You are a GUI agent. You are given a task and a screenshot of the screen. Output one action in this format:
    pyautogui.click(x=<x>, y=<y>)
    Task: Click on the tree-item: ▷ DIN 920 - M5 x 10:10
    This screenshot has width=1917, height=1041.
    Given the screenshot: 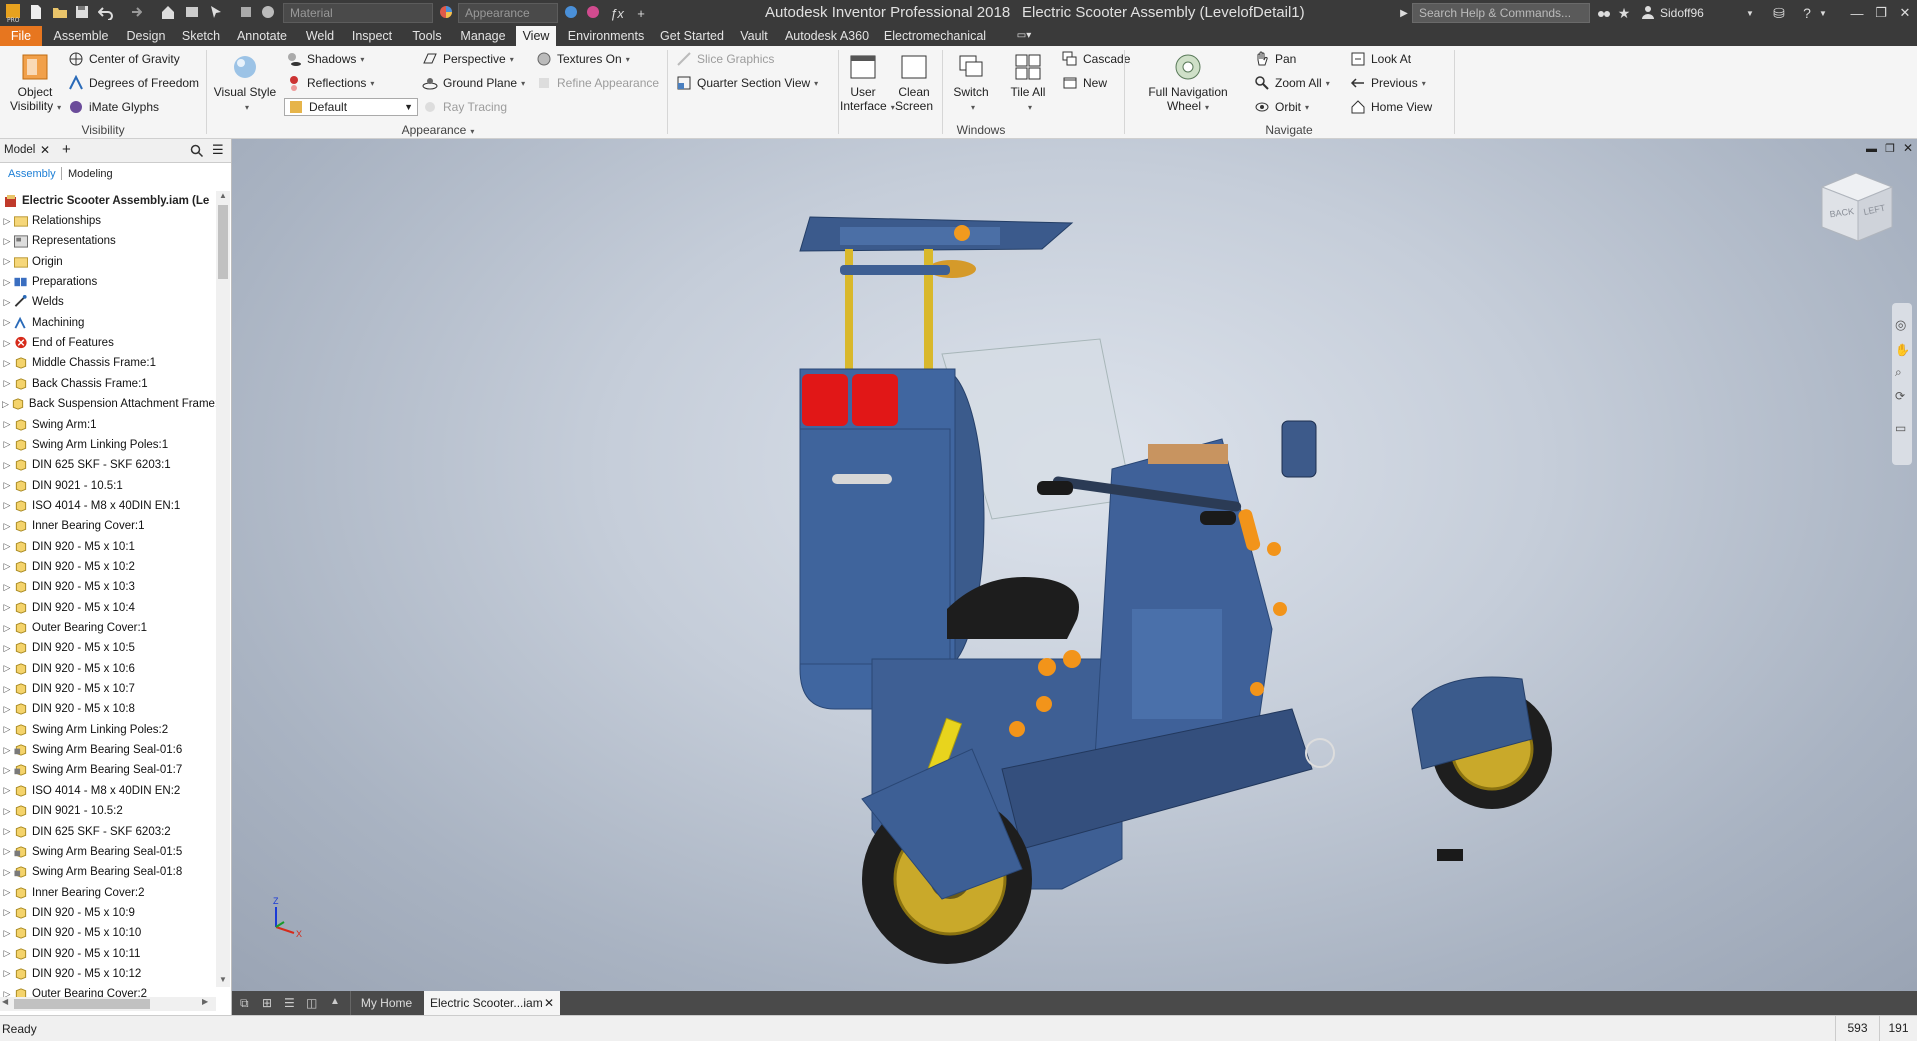 What is the action you would take?
    pyautogui.click(x=109, y=933)
    